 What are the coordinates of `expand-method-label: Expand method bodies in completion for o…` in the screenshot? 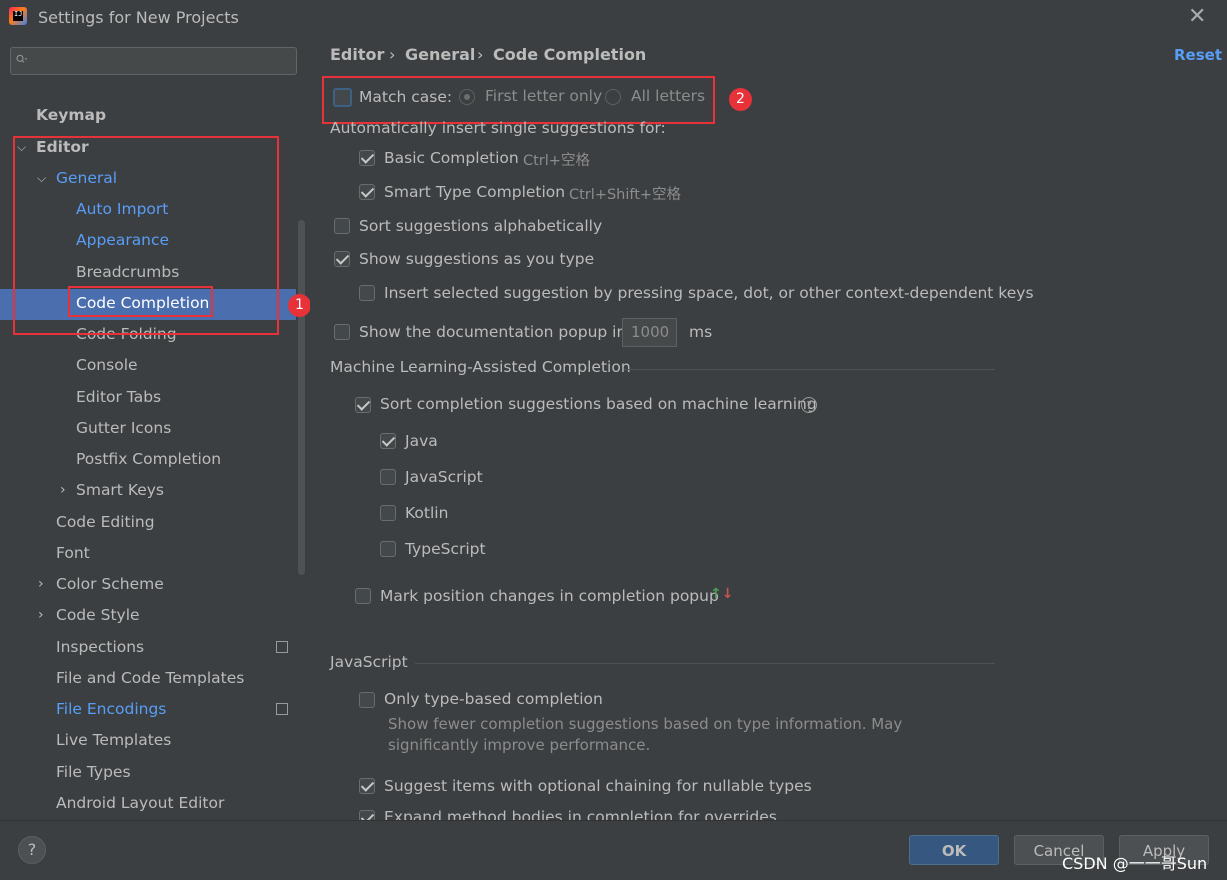 It's located at (580, 814).